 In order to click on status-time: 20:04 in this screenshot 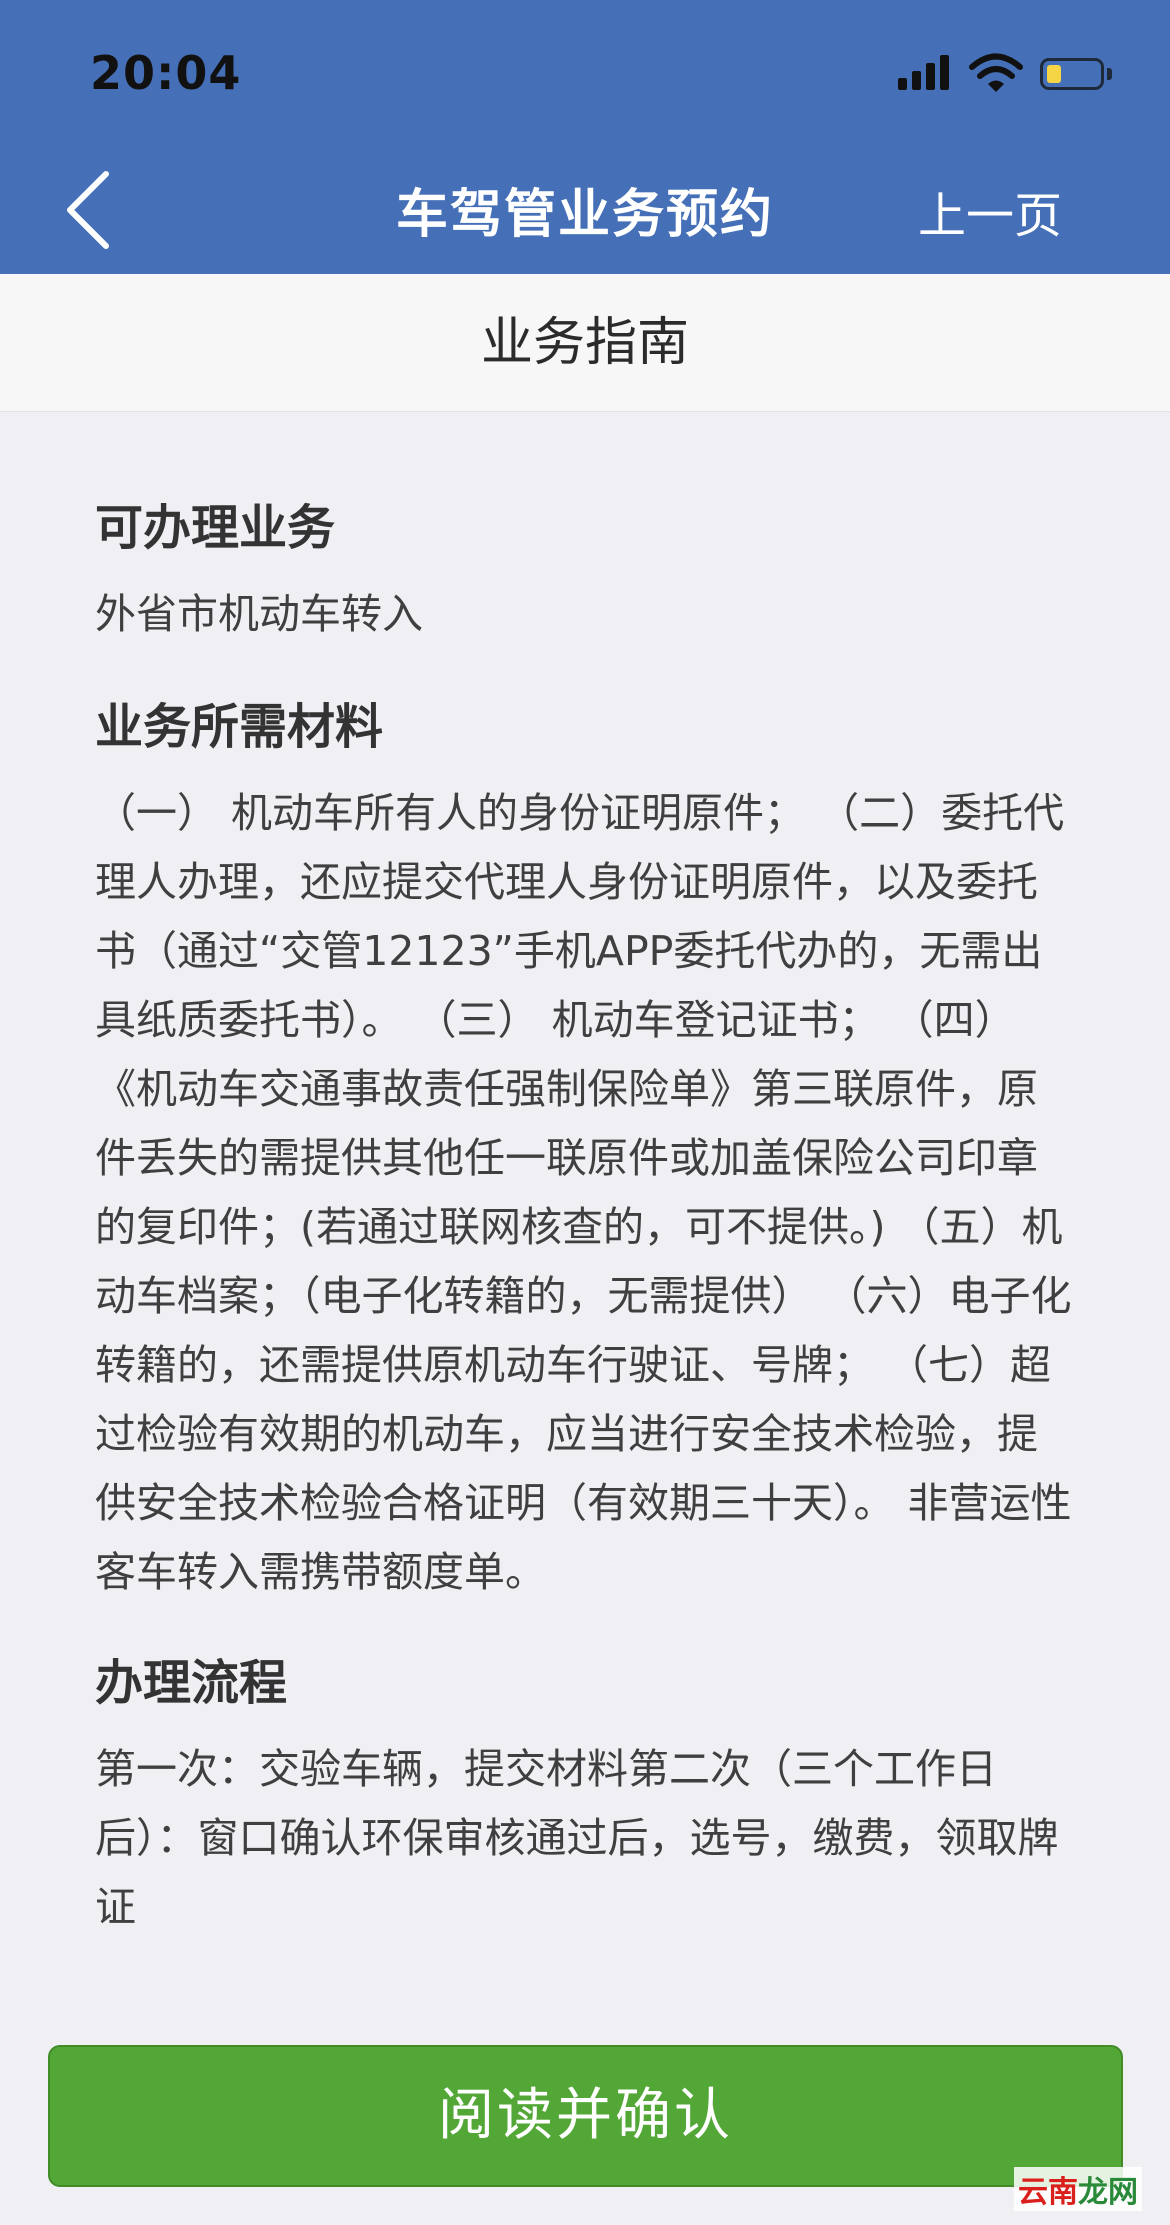, I will do `click(166, 73)`.